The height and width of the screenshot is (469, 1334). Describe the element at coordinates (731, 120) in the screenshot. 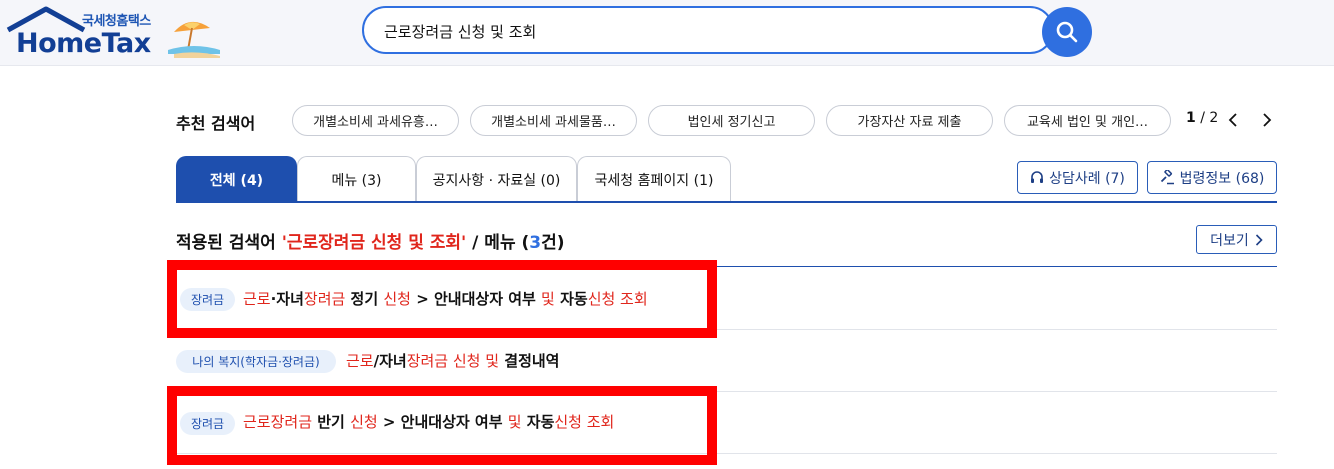

I see `recommend-chip: 법인세 정기신고` at that location.